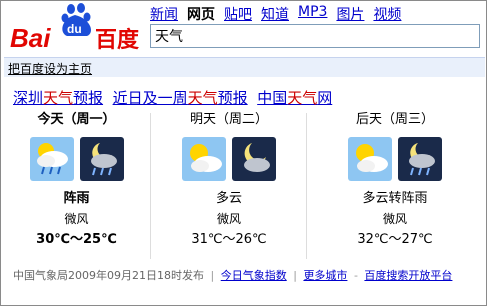  I want to click on condition: 阵雨, so click(76, 198).